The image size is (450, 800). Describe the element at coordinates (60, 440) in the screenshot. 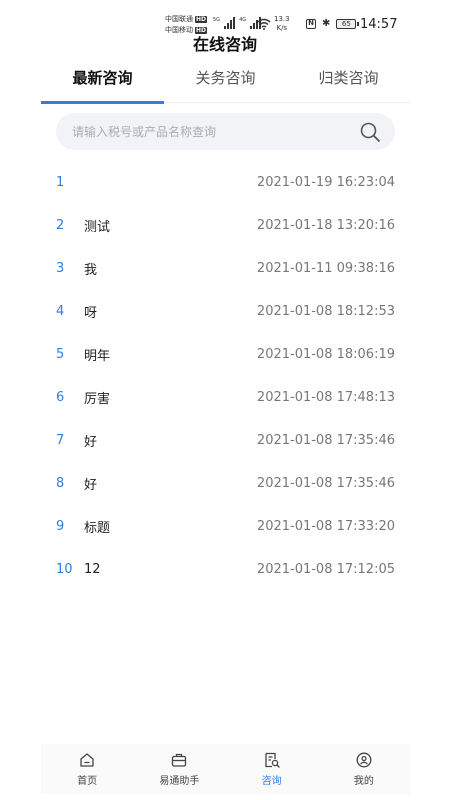

I see `item-index: 7` at that location.